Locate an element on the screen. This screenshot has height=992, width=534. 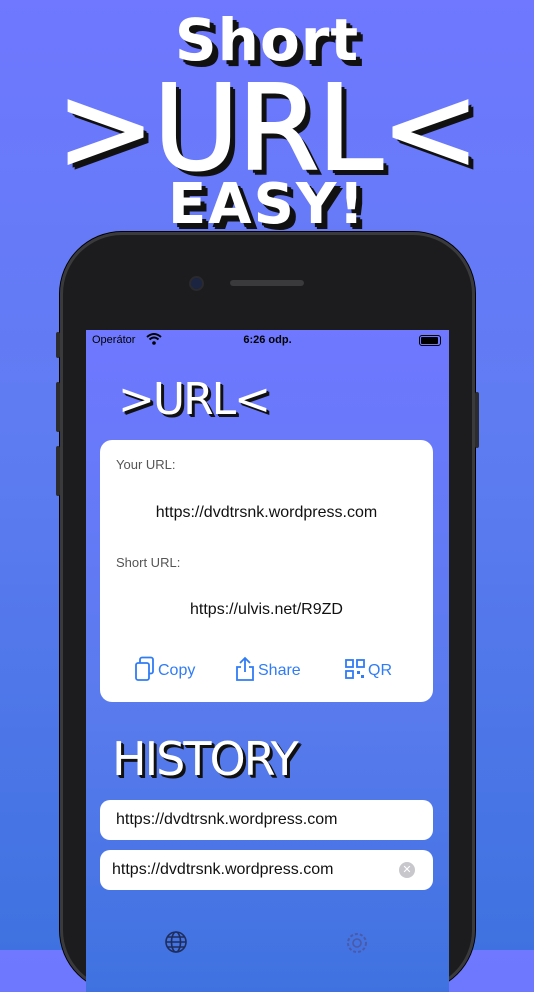
promo-title-easy: EASY! is located at coordinates (266, 204).